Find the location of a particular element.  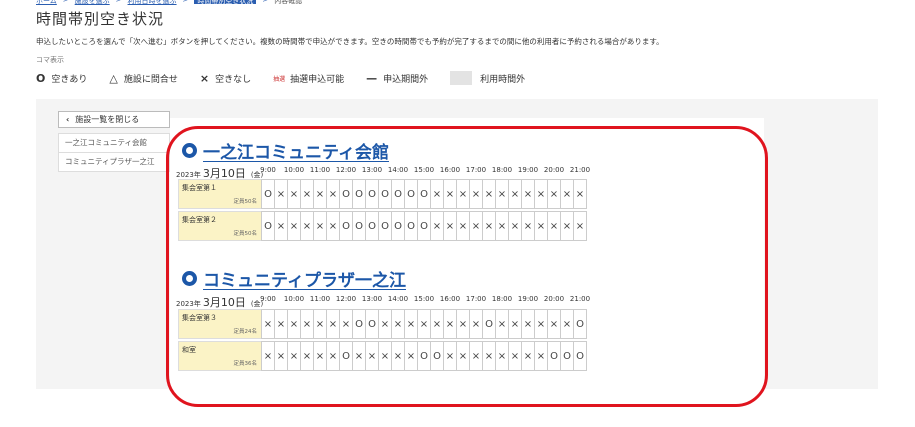

breadcrumb-item: 施設を選ぶ is located at coordinates (92, 2).